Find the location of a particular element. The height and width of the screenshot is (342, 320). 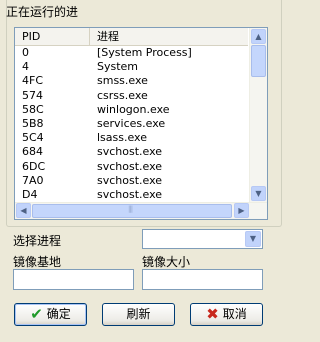

cancel-button: ✖ 取消 is located at coordinates (226, 314).